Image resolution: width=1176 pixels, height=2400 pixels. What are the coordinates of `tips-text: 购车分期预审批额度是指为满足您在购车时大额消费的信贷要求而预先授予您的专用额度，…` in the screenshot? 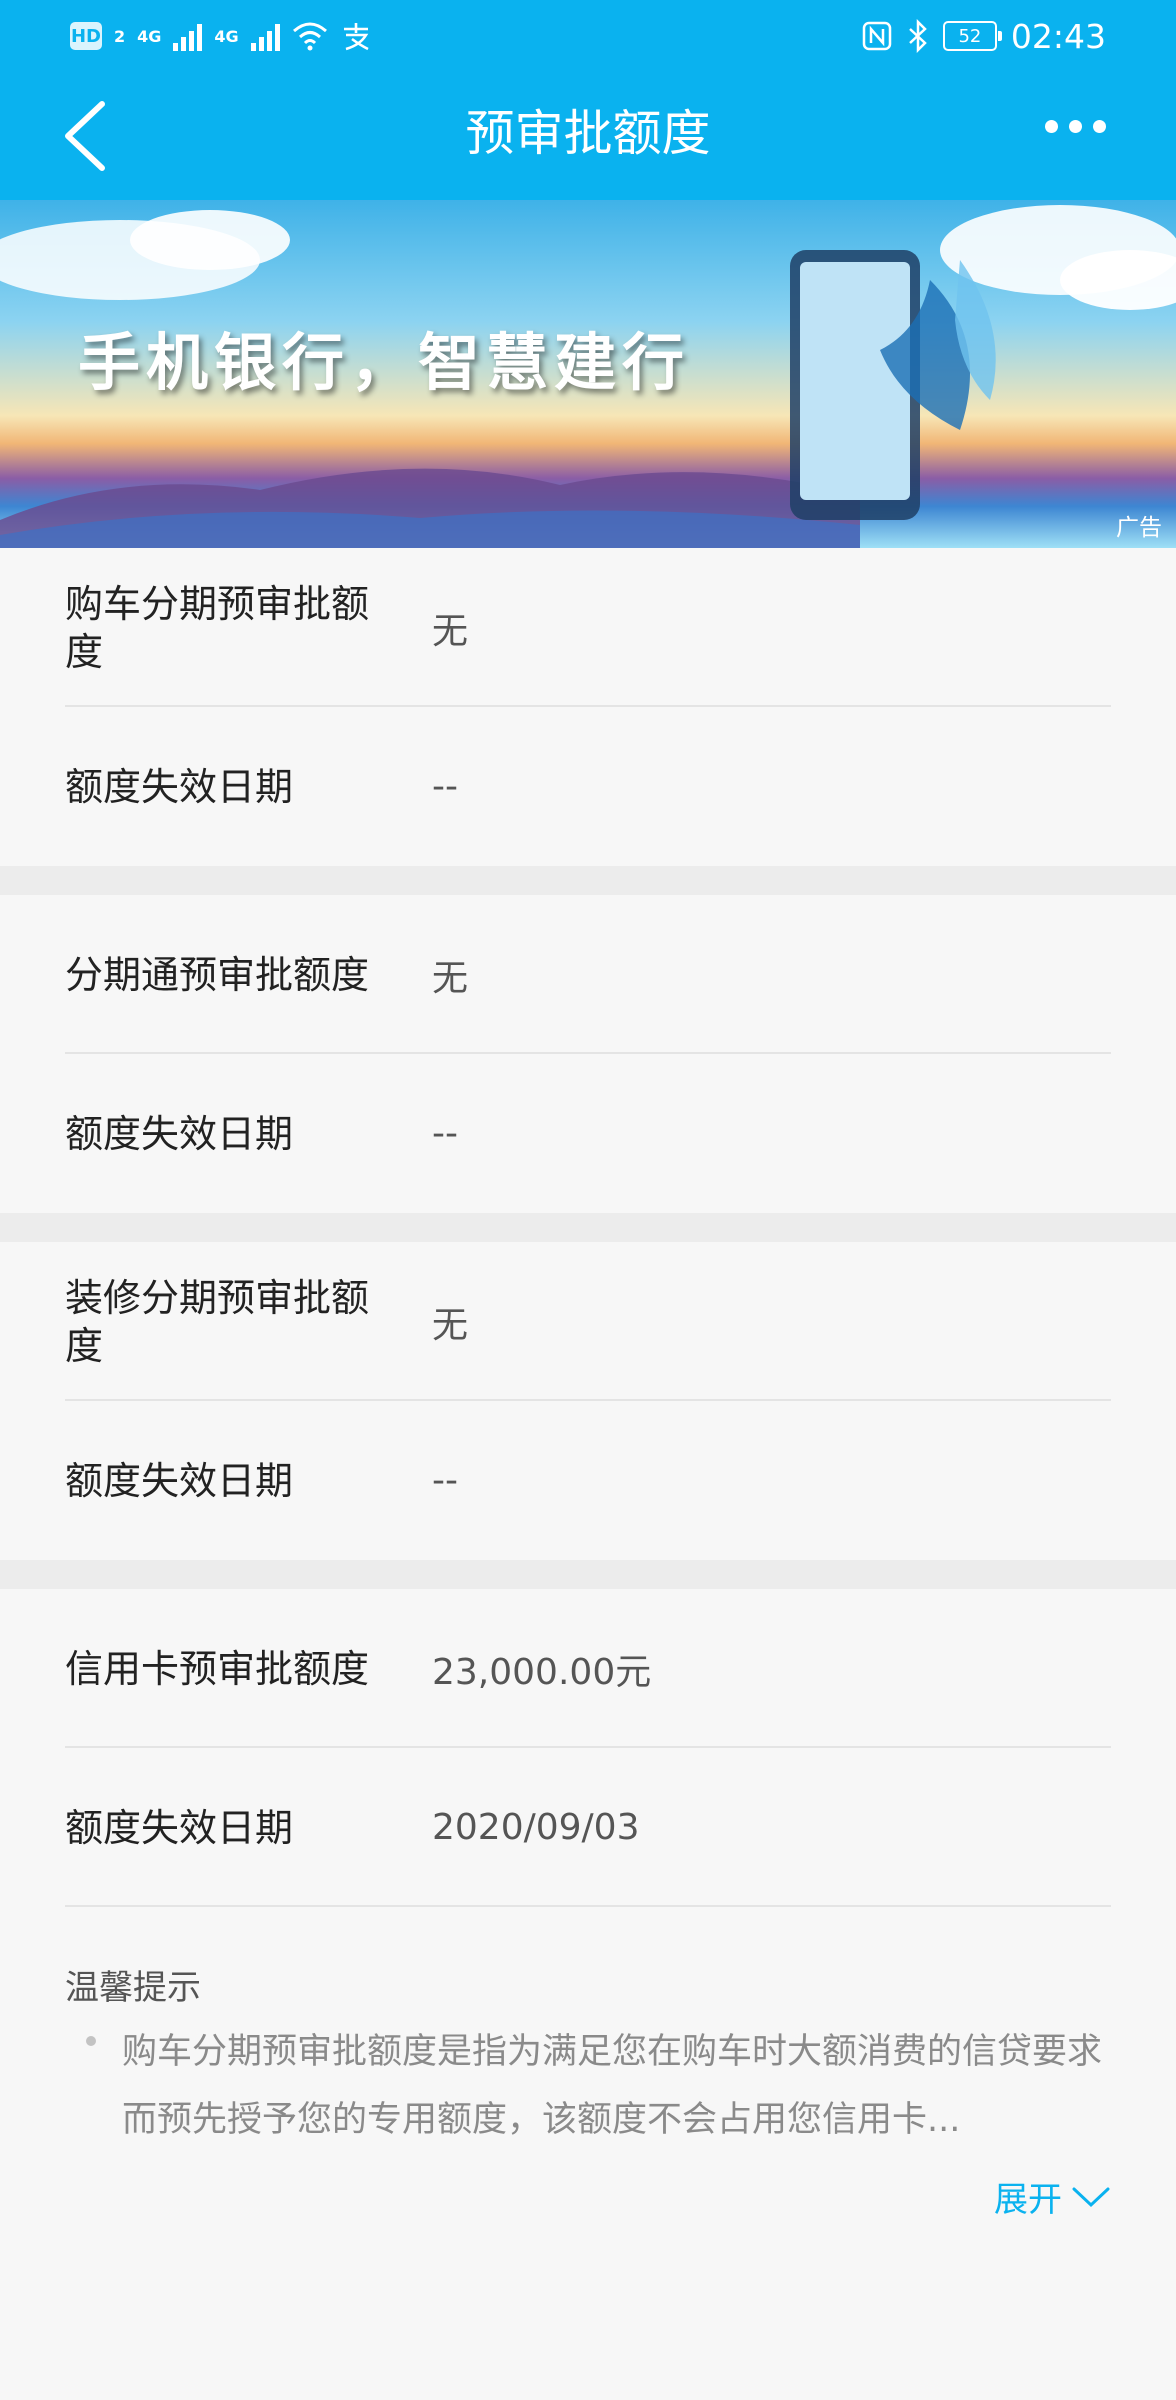 It's located at (612, 2086).